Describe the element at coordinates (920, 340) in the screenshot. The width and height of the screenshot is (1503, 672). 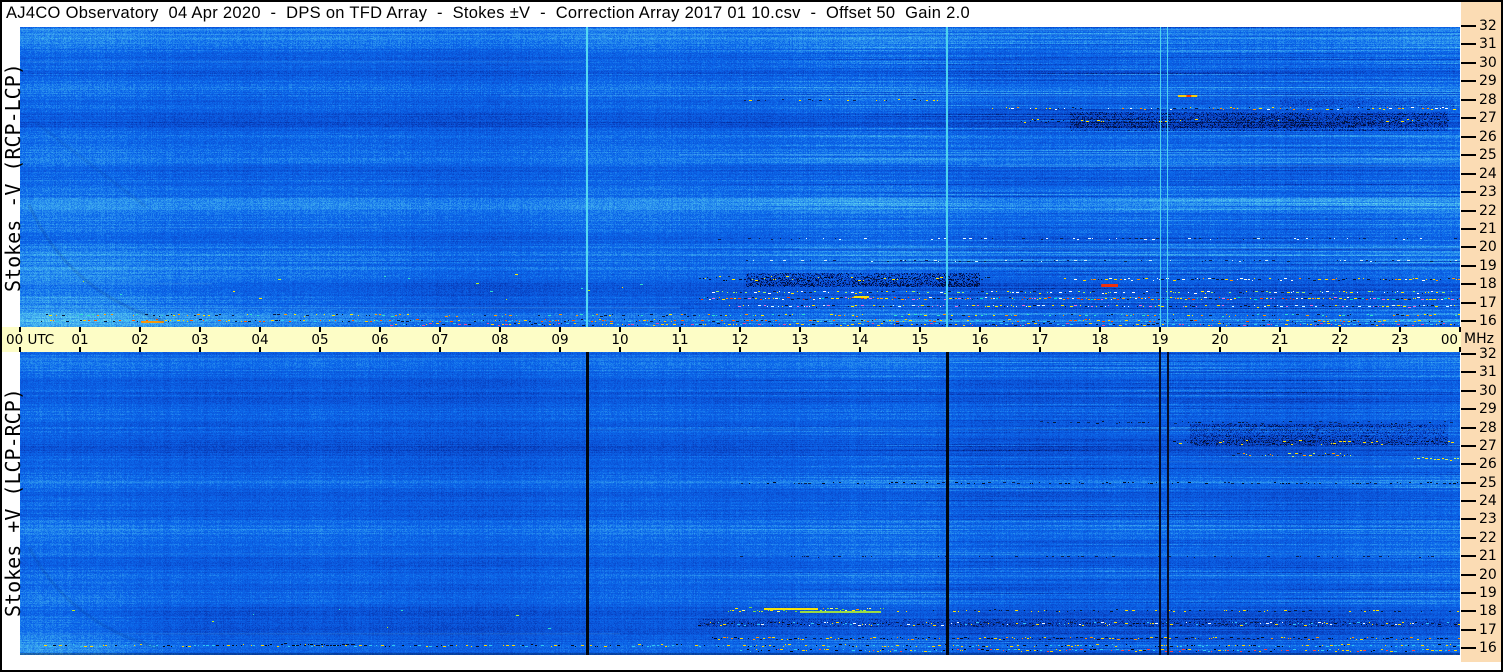
I see `hour-label: 15` at that location.